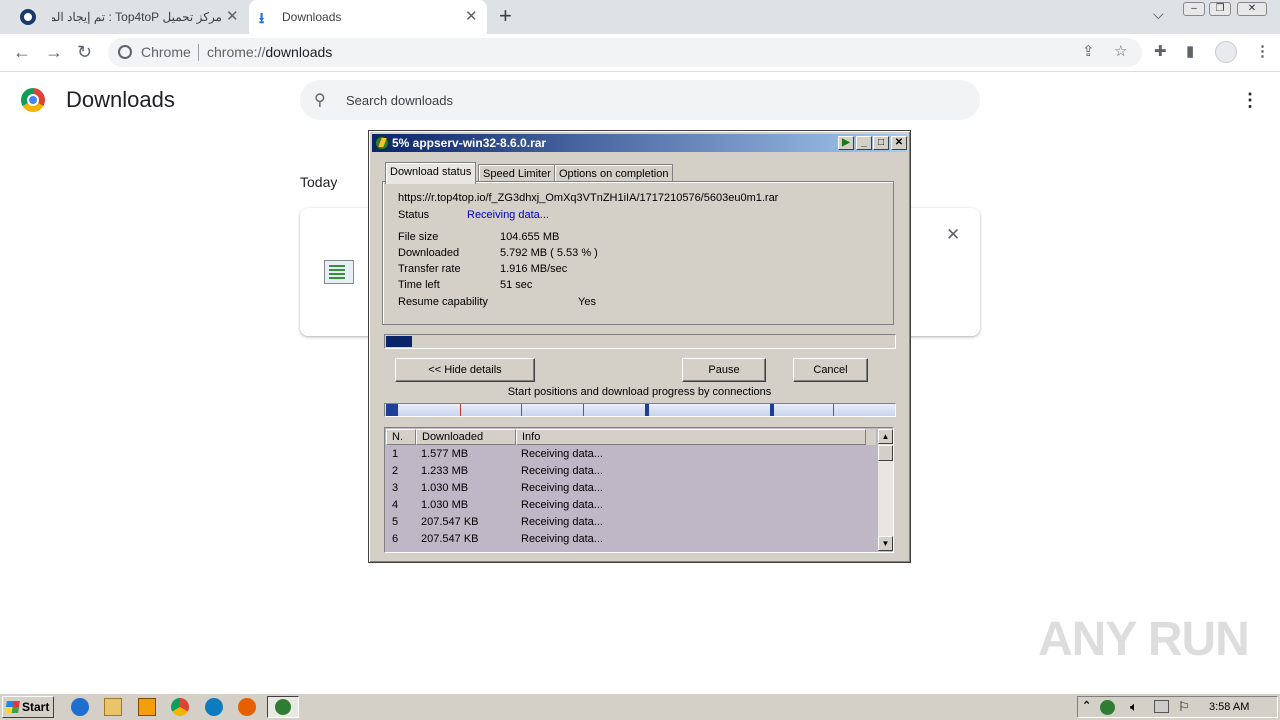 This screenshot has width=1280, height=720. Describe the element at coordinates (465, 370) in the screenshot. I see `hide-details-button: << Hide details` at that location.